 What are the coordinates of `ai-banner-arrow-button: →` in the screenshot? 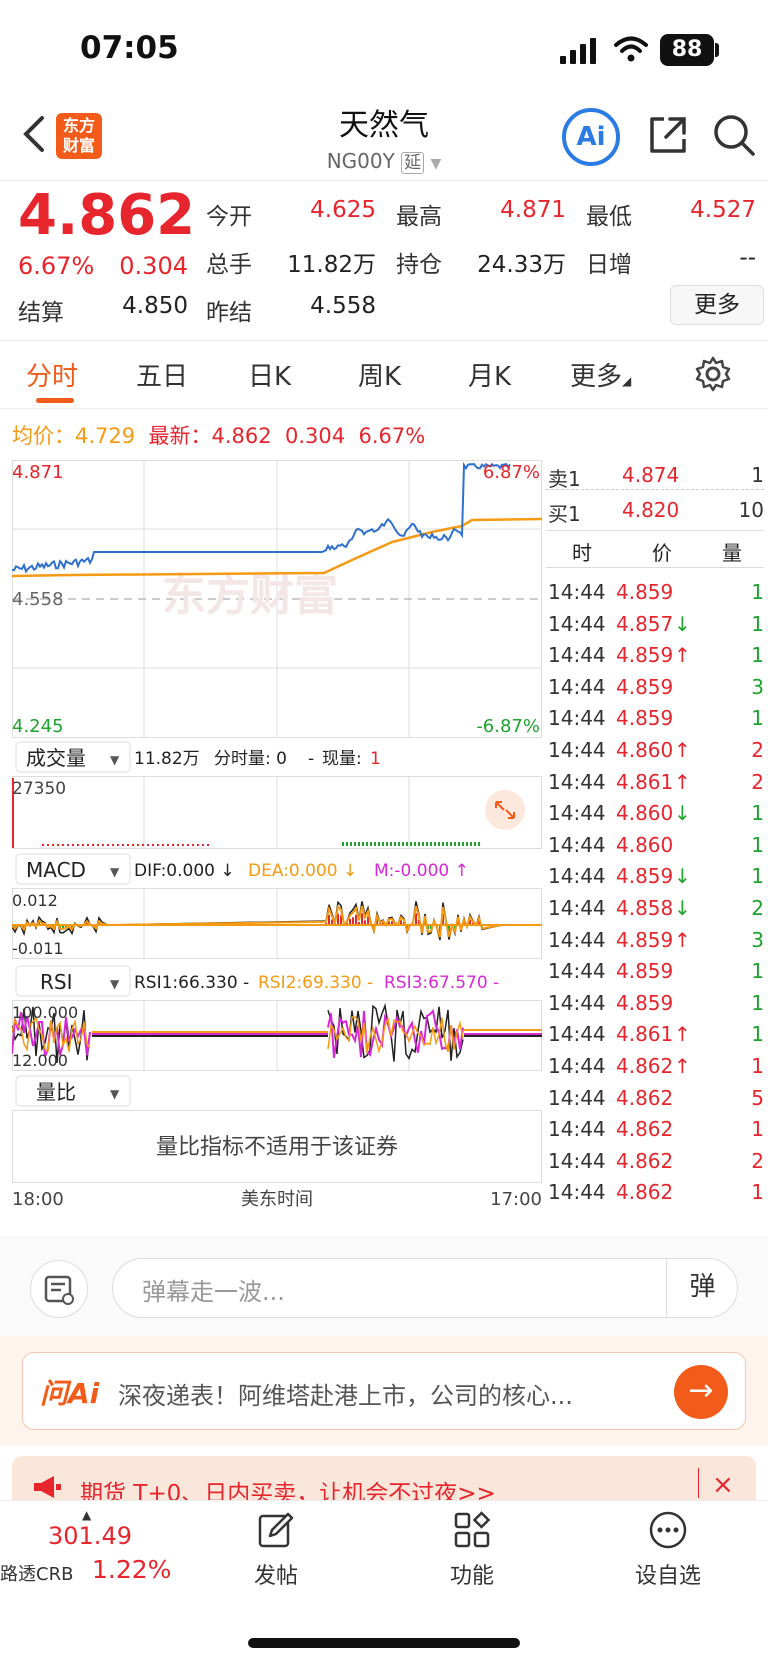 It's located at (701, 1392).